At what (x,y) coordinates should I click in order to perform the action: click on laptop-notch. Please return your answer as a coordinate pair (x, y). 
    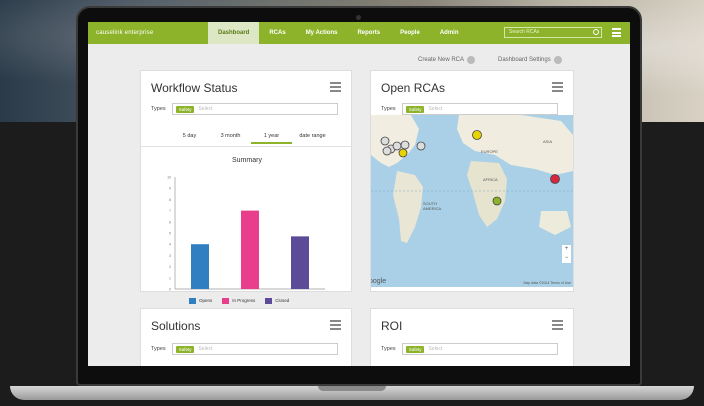
    Looking at the image, I should click on (352, 388).